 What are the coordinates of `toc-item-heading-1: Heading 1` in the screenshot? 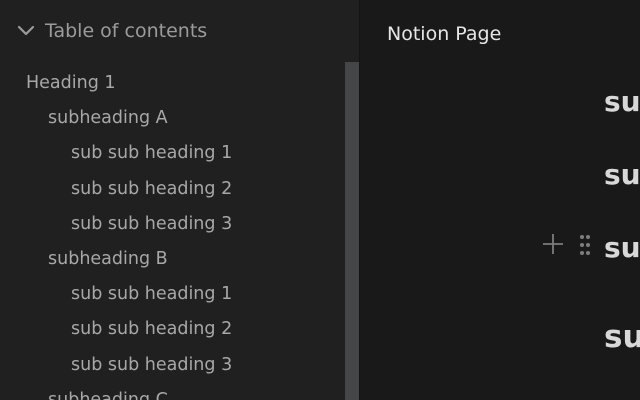 It's located at (172, 83).